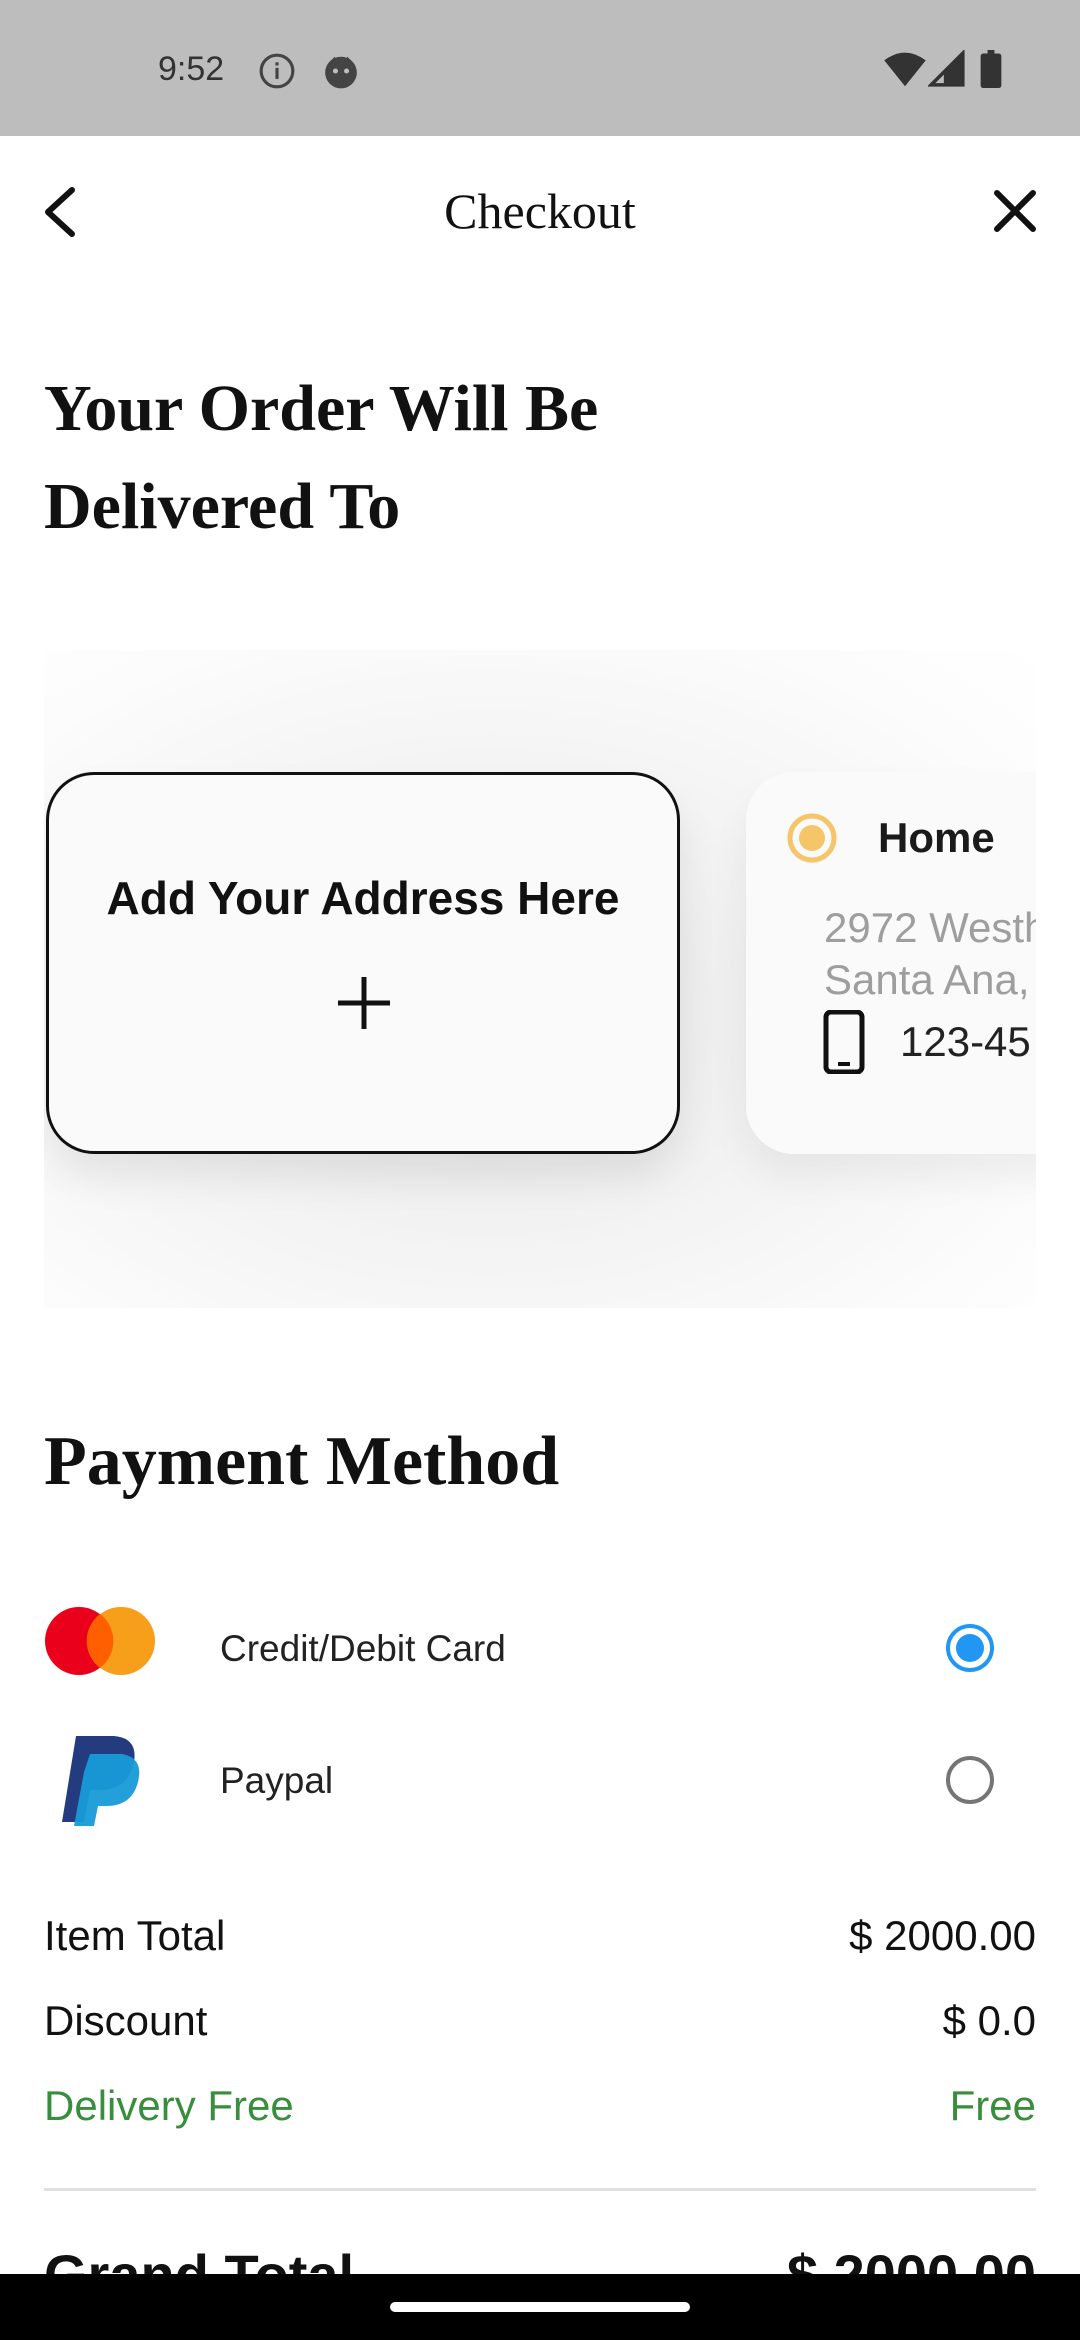 This screenshot has width=1080, height=2340. I want to click on item-total-value: $ 2000.00, so click(942, 1935).